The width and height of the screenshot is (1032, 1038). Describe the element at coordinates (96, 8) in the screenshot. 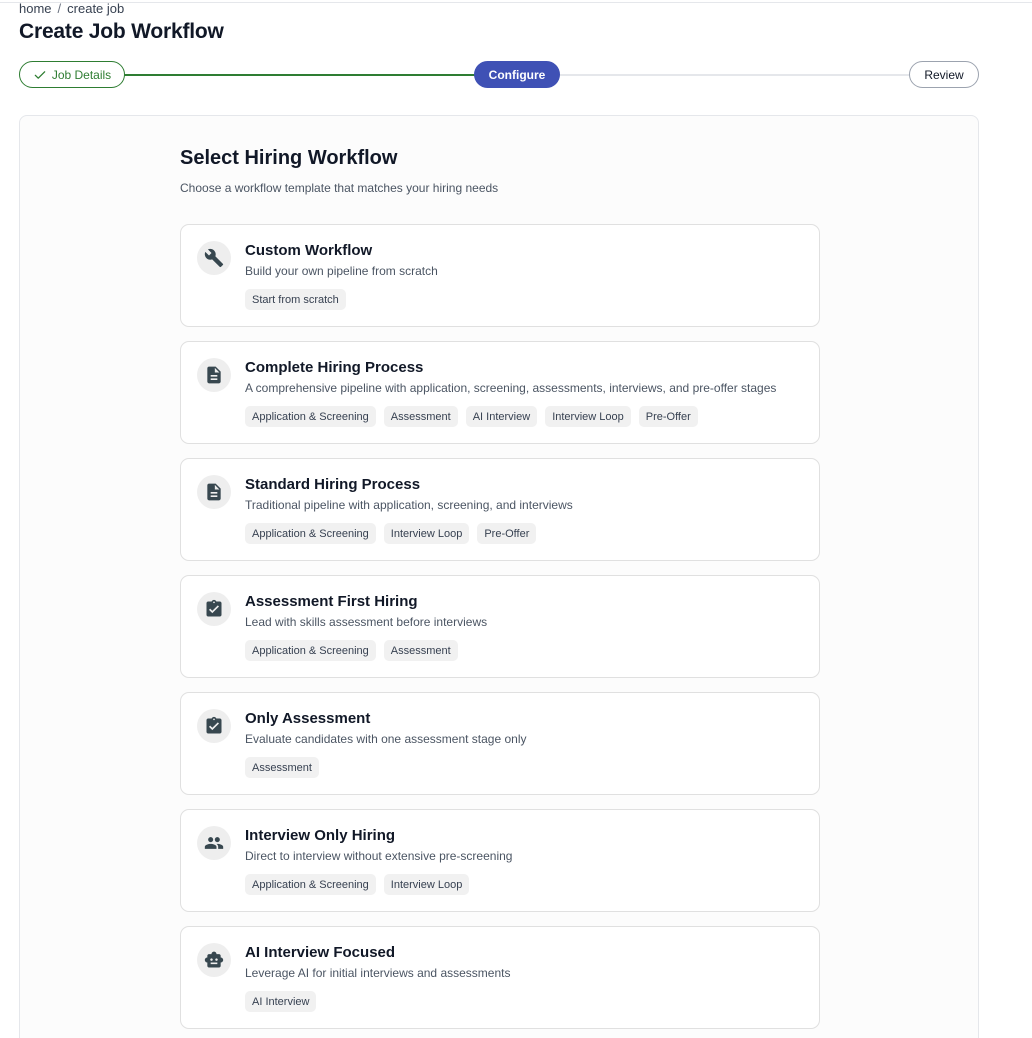

I see `breadcrumb-current: create job` at that location.